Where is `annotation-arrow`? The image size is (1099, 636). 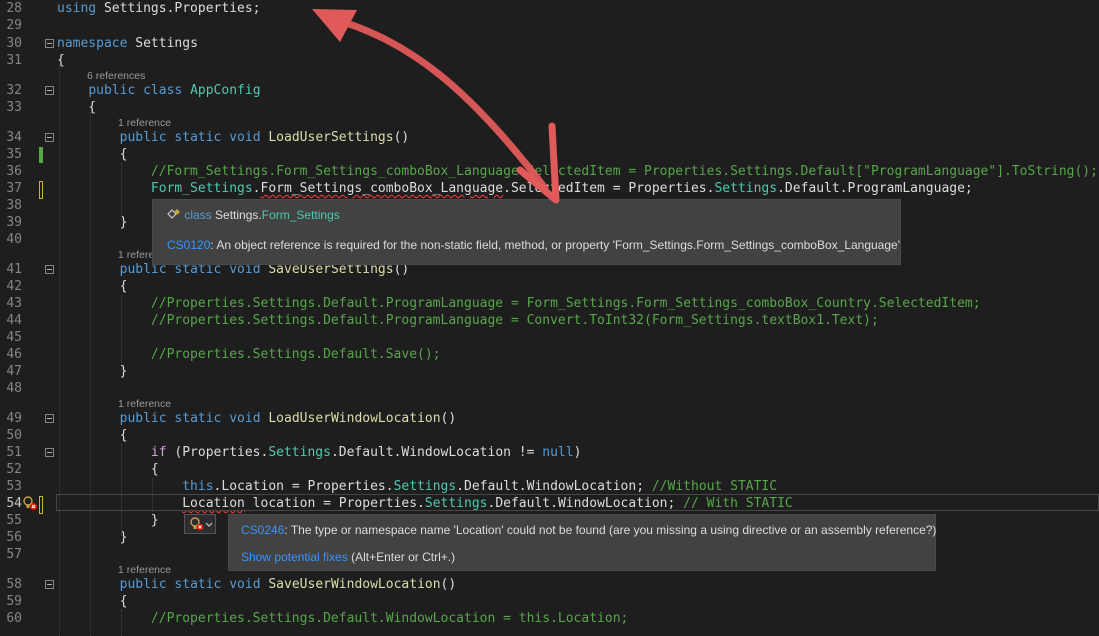
annotation-arrow is located at coordinates (436, 106).